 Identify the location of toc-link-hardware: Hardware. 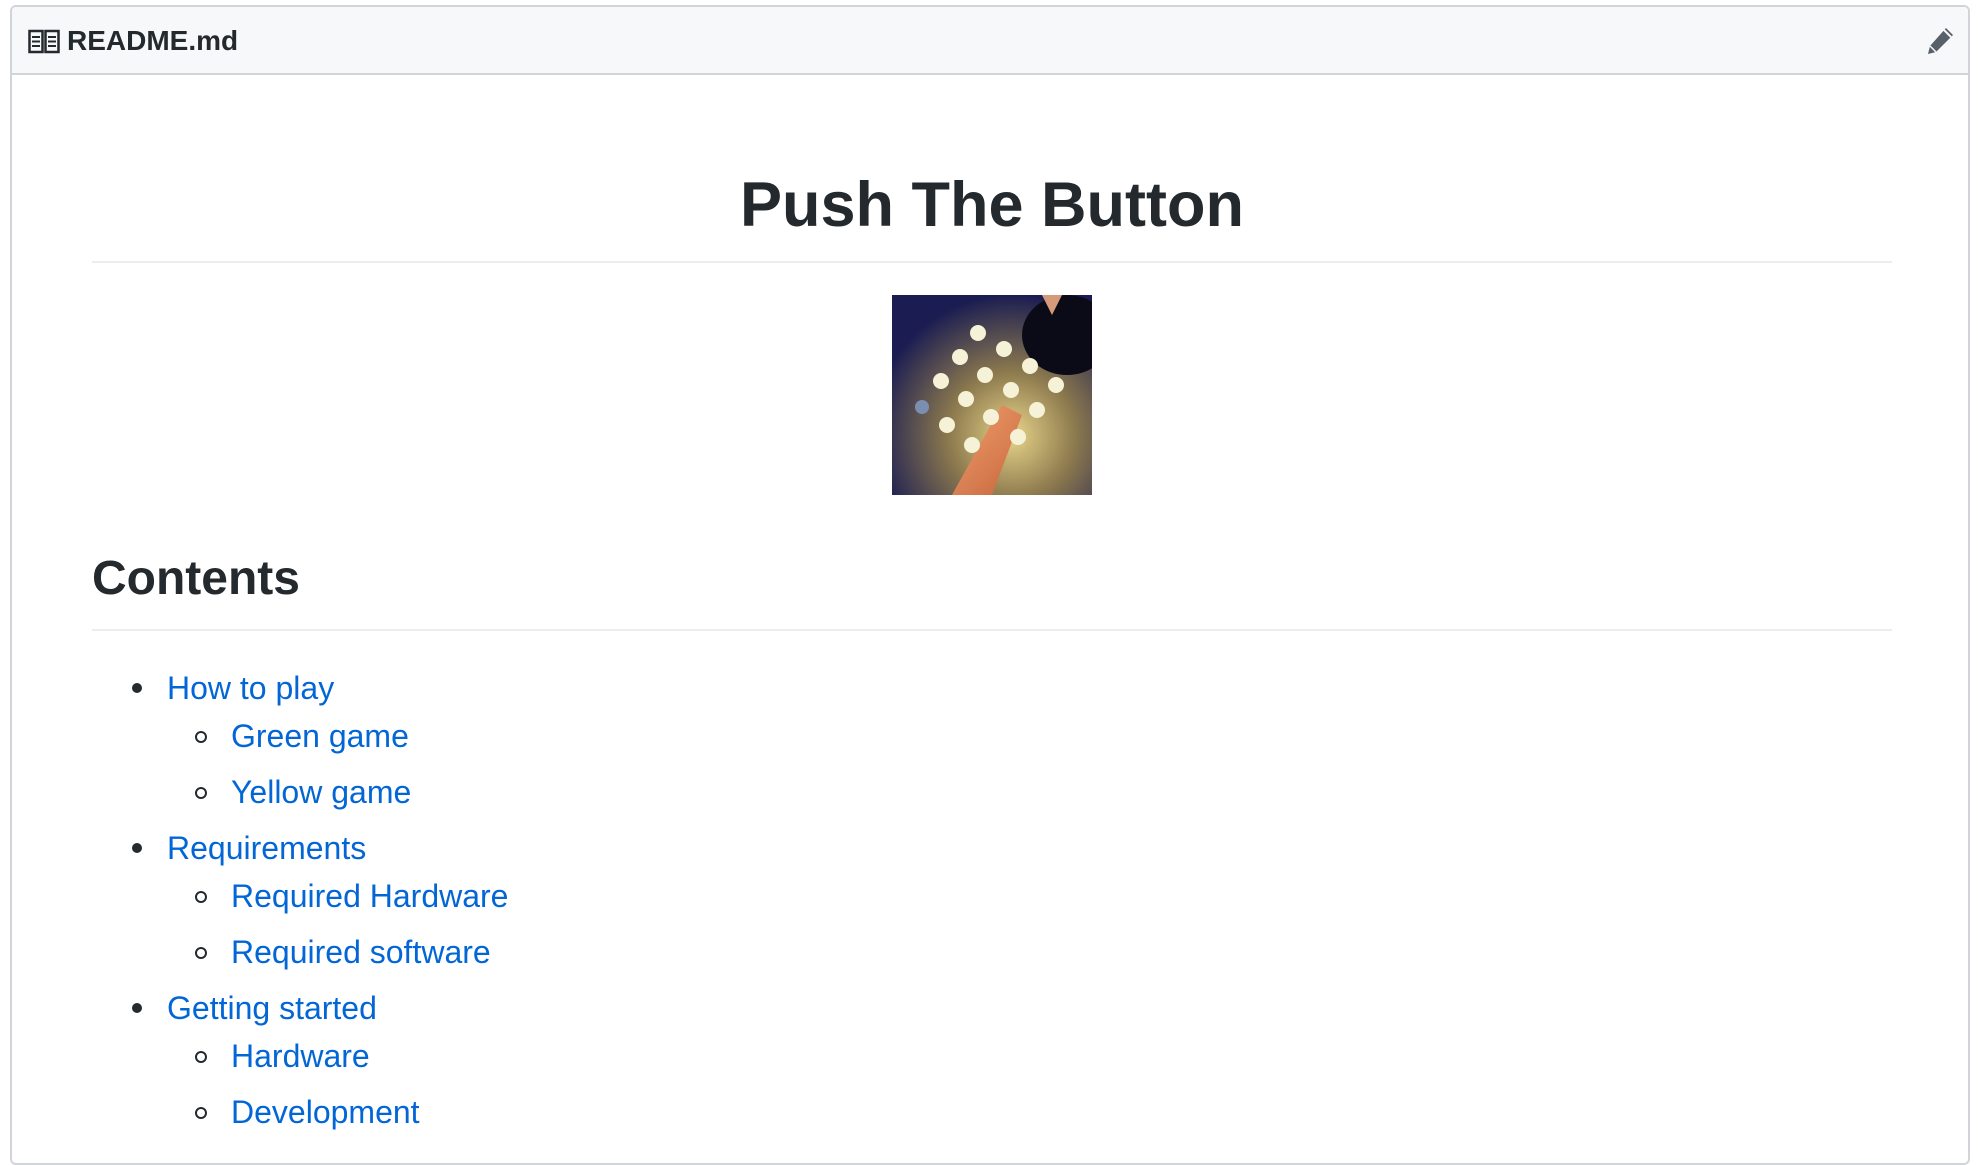
(300, 1056).